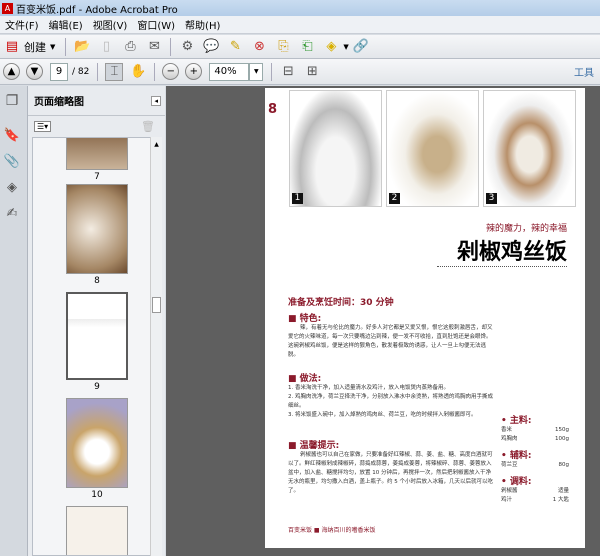 The width and height of the screenshot is (600, 556). What do you see at coordinates (96, 101) in the screenshot?
I see `panel-header: 页面缩略图 ◂` at bounding box center [96, 101].